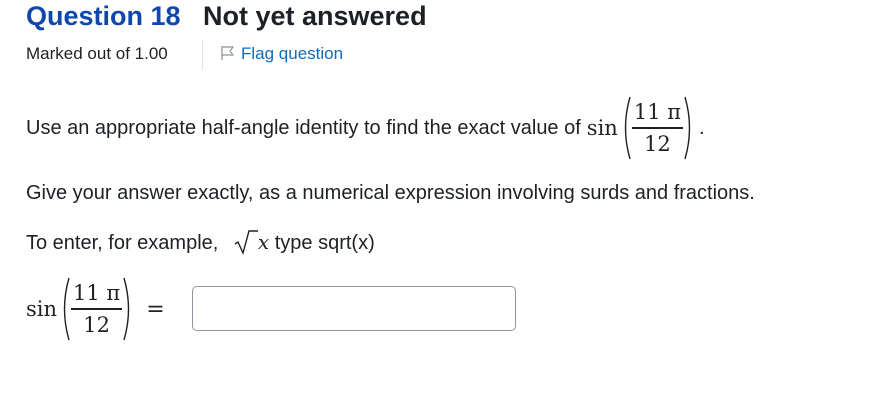 Image resolution: width=870 pixels, height=400 pixels. I want to click on info-divider, so click(202, 55).